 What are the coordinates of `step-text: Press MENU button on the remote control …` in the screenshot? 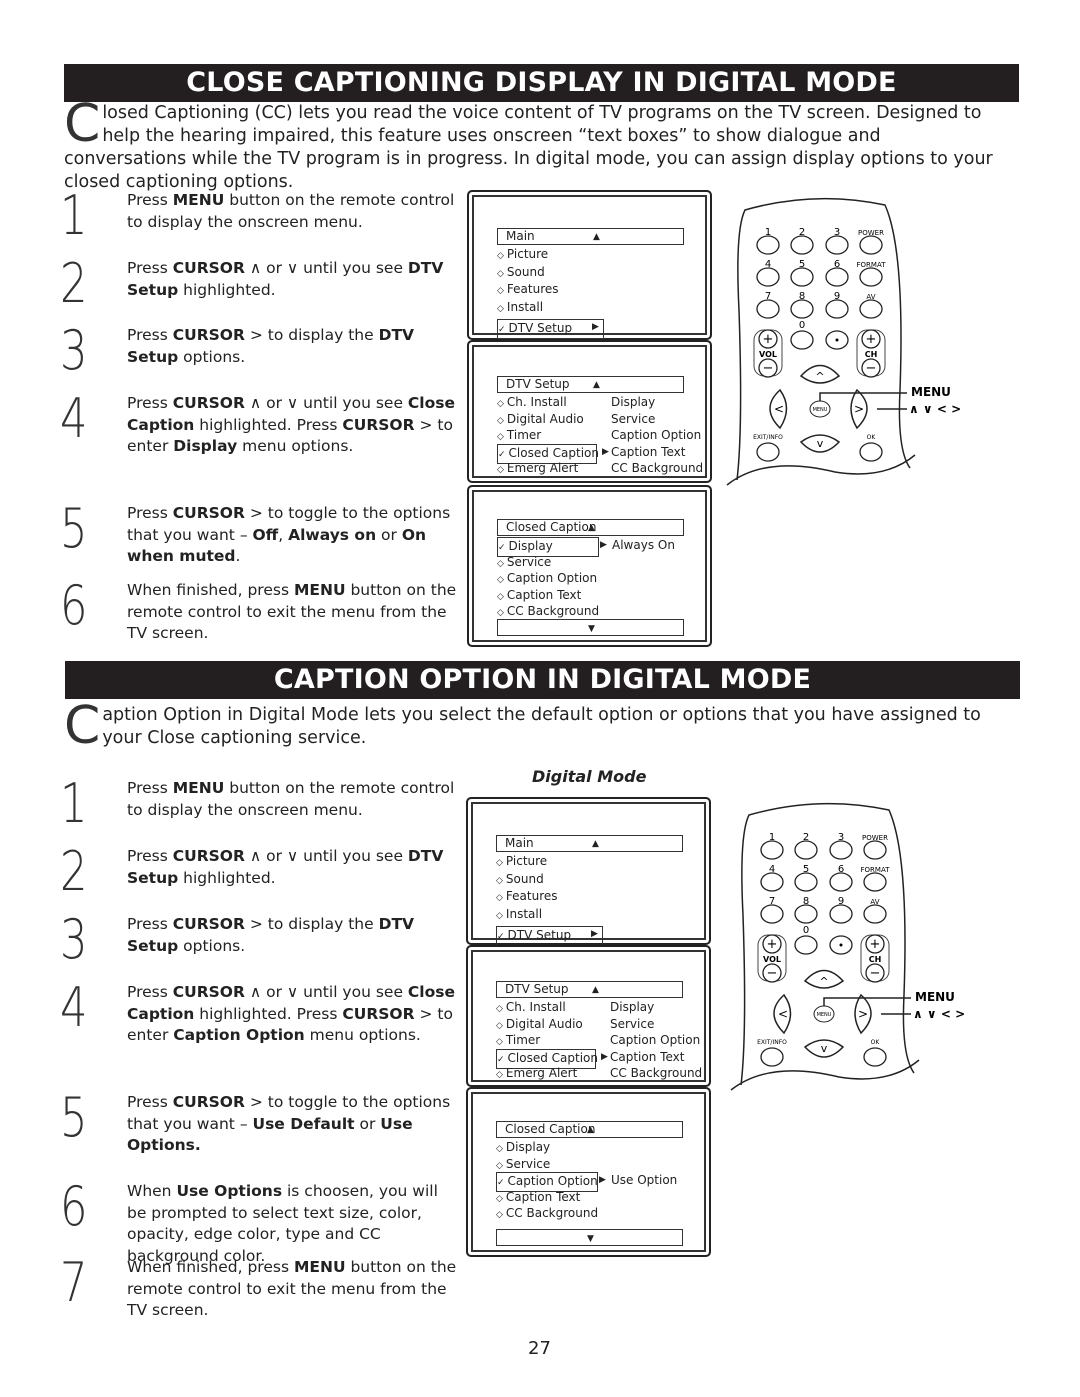 It's located at (292, 799).